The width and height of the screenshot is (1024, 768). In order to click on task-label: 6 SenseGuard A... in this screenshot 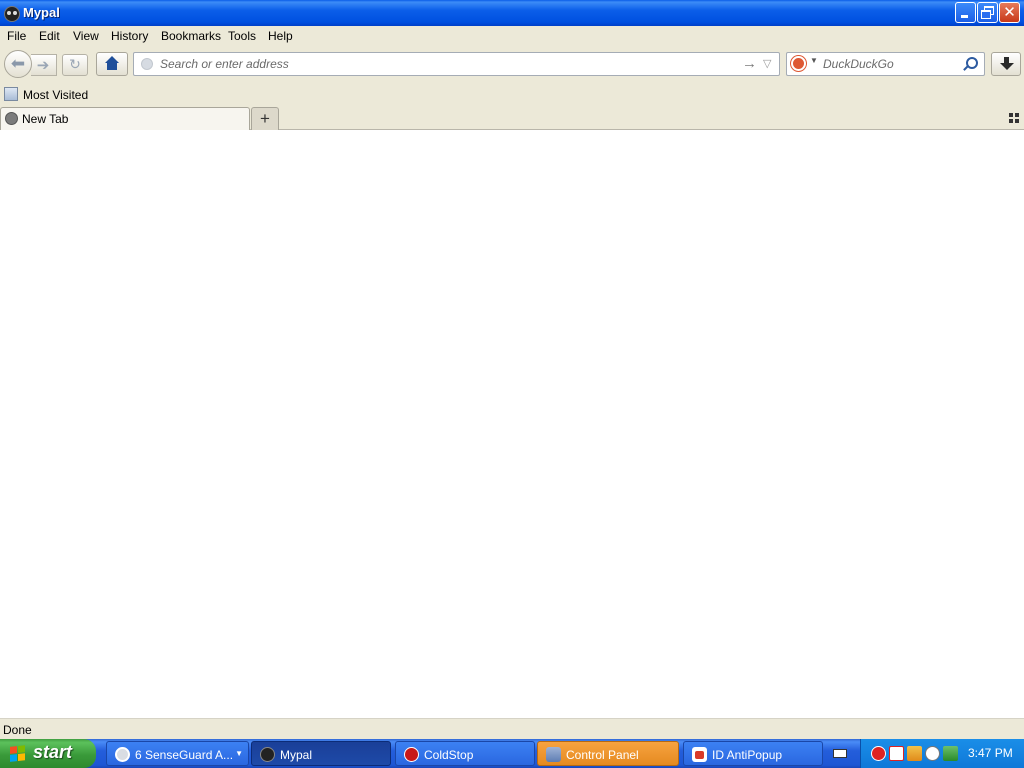, I will do `click(184, 755)`.